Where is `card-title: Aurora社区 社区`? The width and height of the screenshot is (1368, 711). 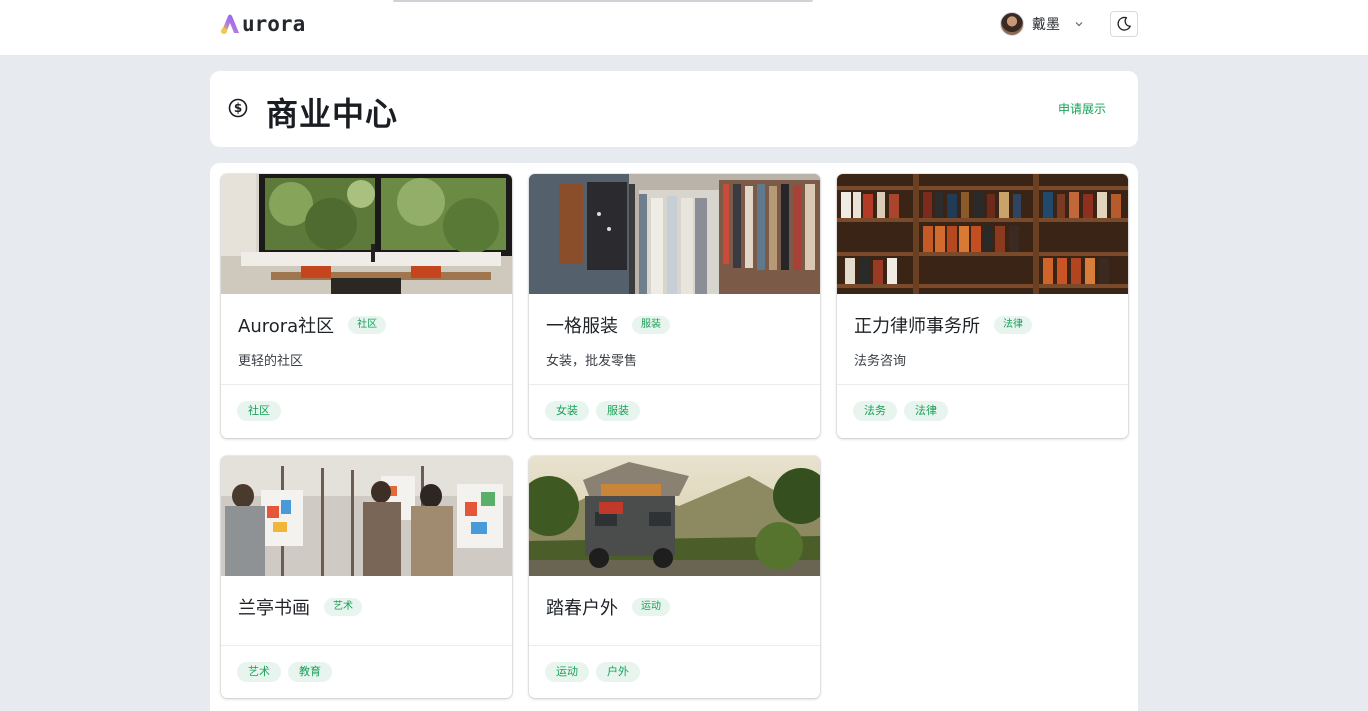
card-title: Aurora社区 社区 is located at coordinates (312, 325).